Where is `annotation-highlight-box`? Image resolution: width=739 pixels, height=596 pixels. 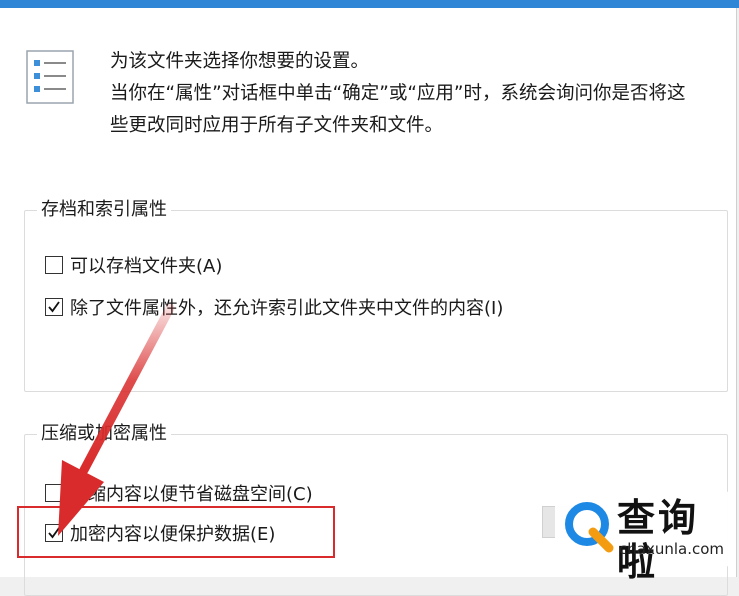 annotation-highlight-box is located at coordinates (176, 532).